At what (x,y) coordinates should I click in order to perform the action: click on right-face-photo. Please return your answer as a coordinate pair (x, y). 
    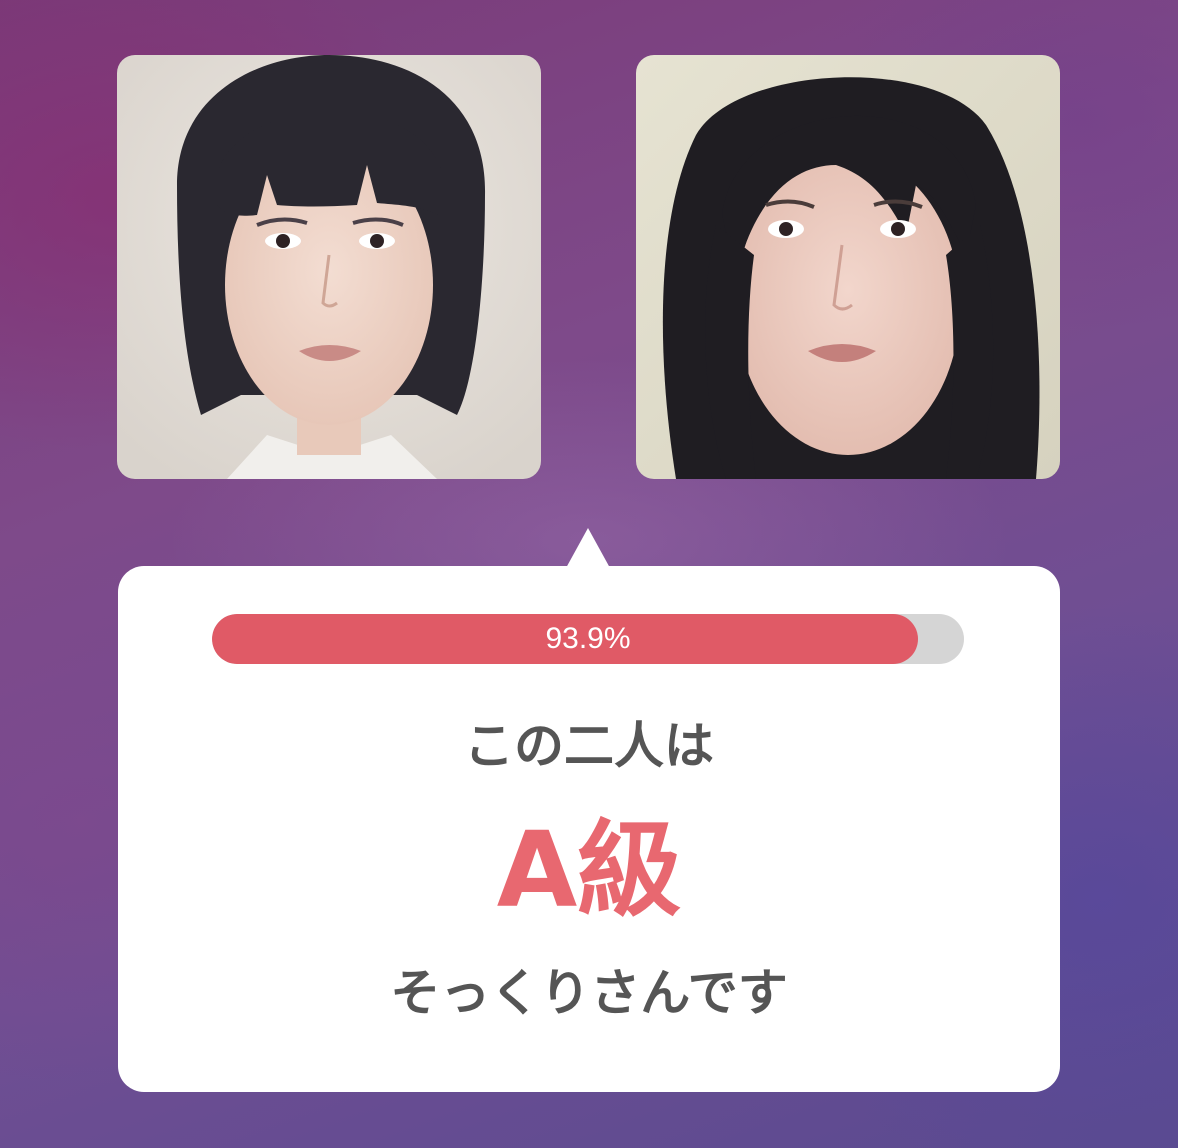
    Looking at the image, I should click on (848, 267).